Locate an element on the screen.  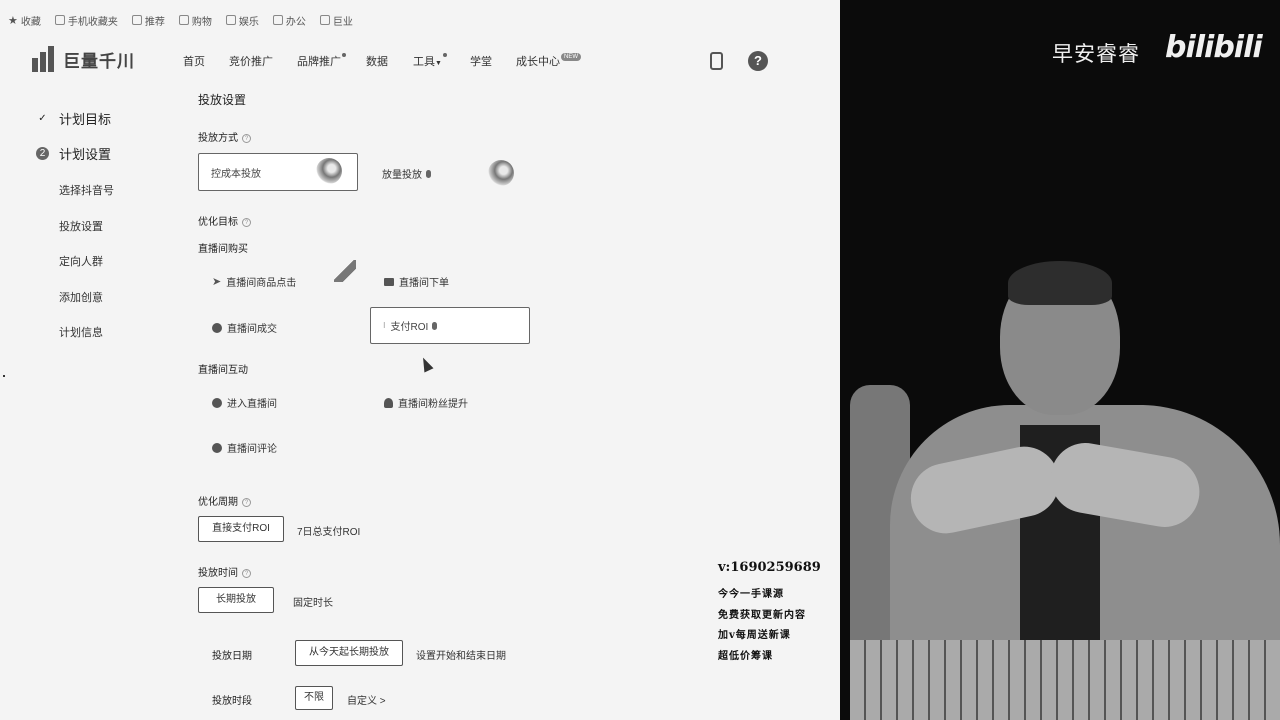
enter-icon is located at coordinates (217, 402).